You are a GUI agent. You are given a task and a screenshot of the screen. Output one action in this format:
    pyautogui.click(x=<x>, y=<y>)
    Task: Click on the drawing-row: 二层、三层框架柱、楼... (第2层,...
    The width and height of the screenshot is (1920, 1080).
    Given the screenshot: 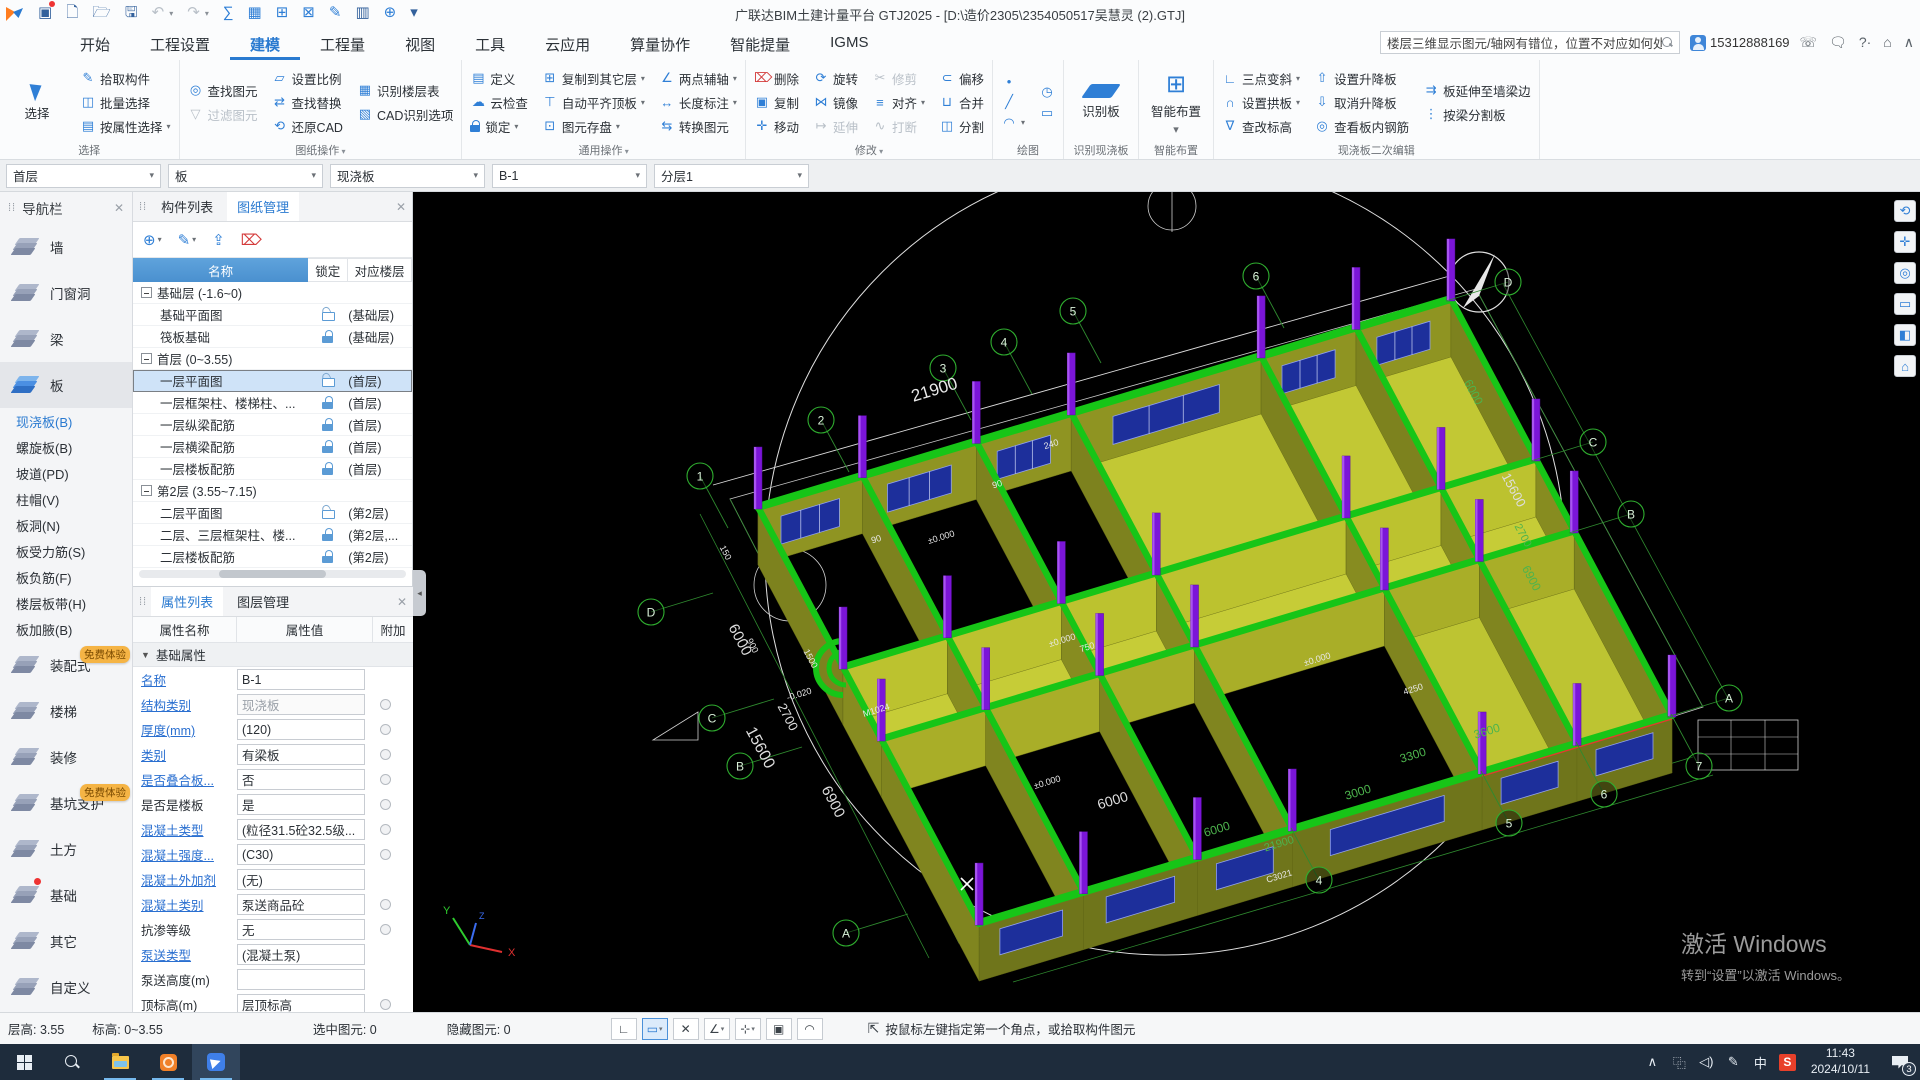 What is the action you would take?
    pyautogui.click(x=272, y=535)
    